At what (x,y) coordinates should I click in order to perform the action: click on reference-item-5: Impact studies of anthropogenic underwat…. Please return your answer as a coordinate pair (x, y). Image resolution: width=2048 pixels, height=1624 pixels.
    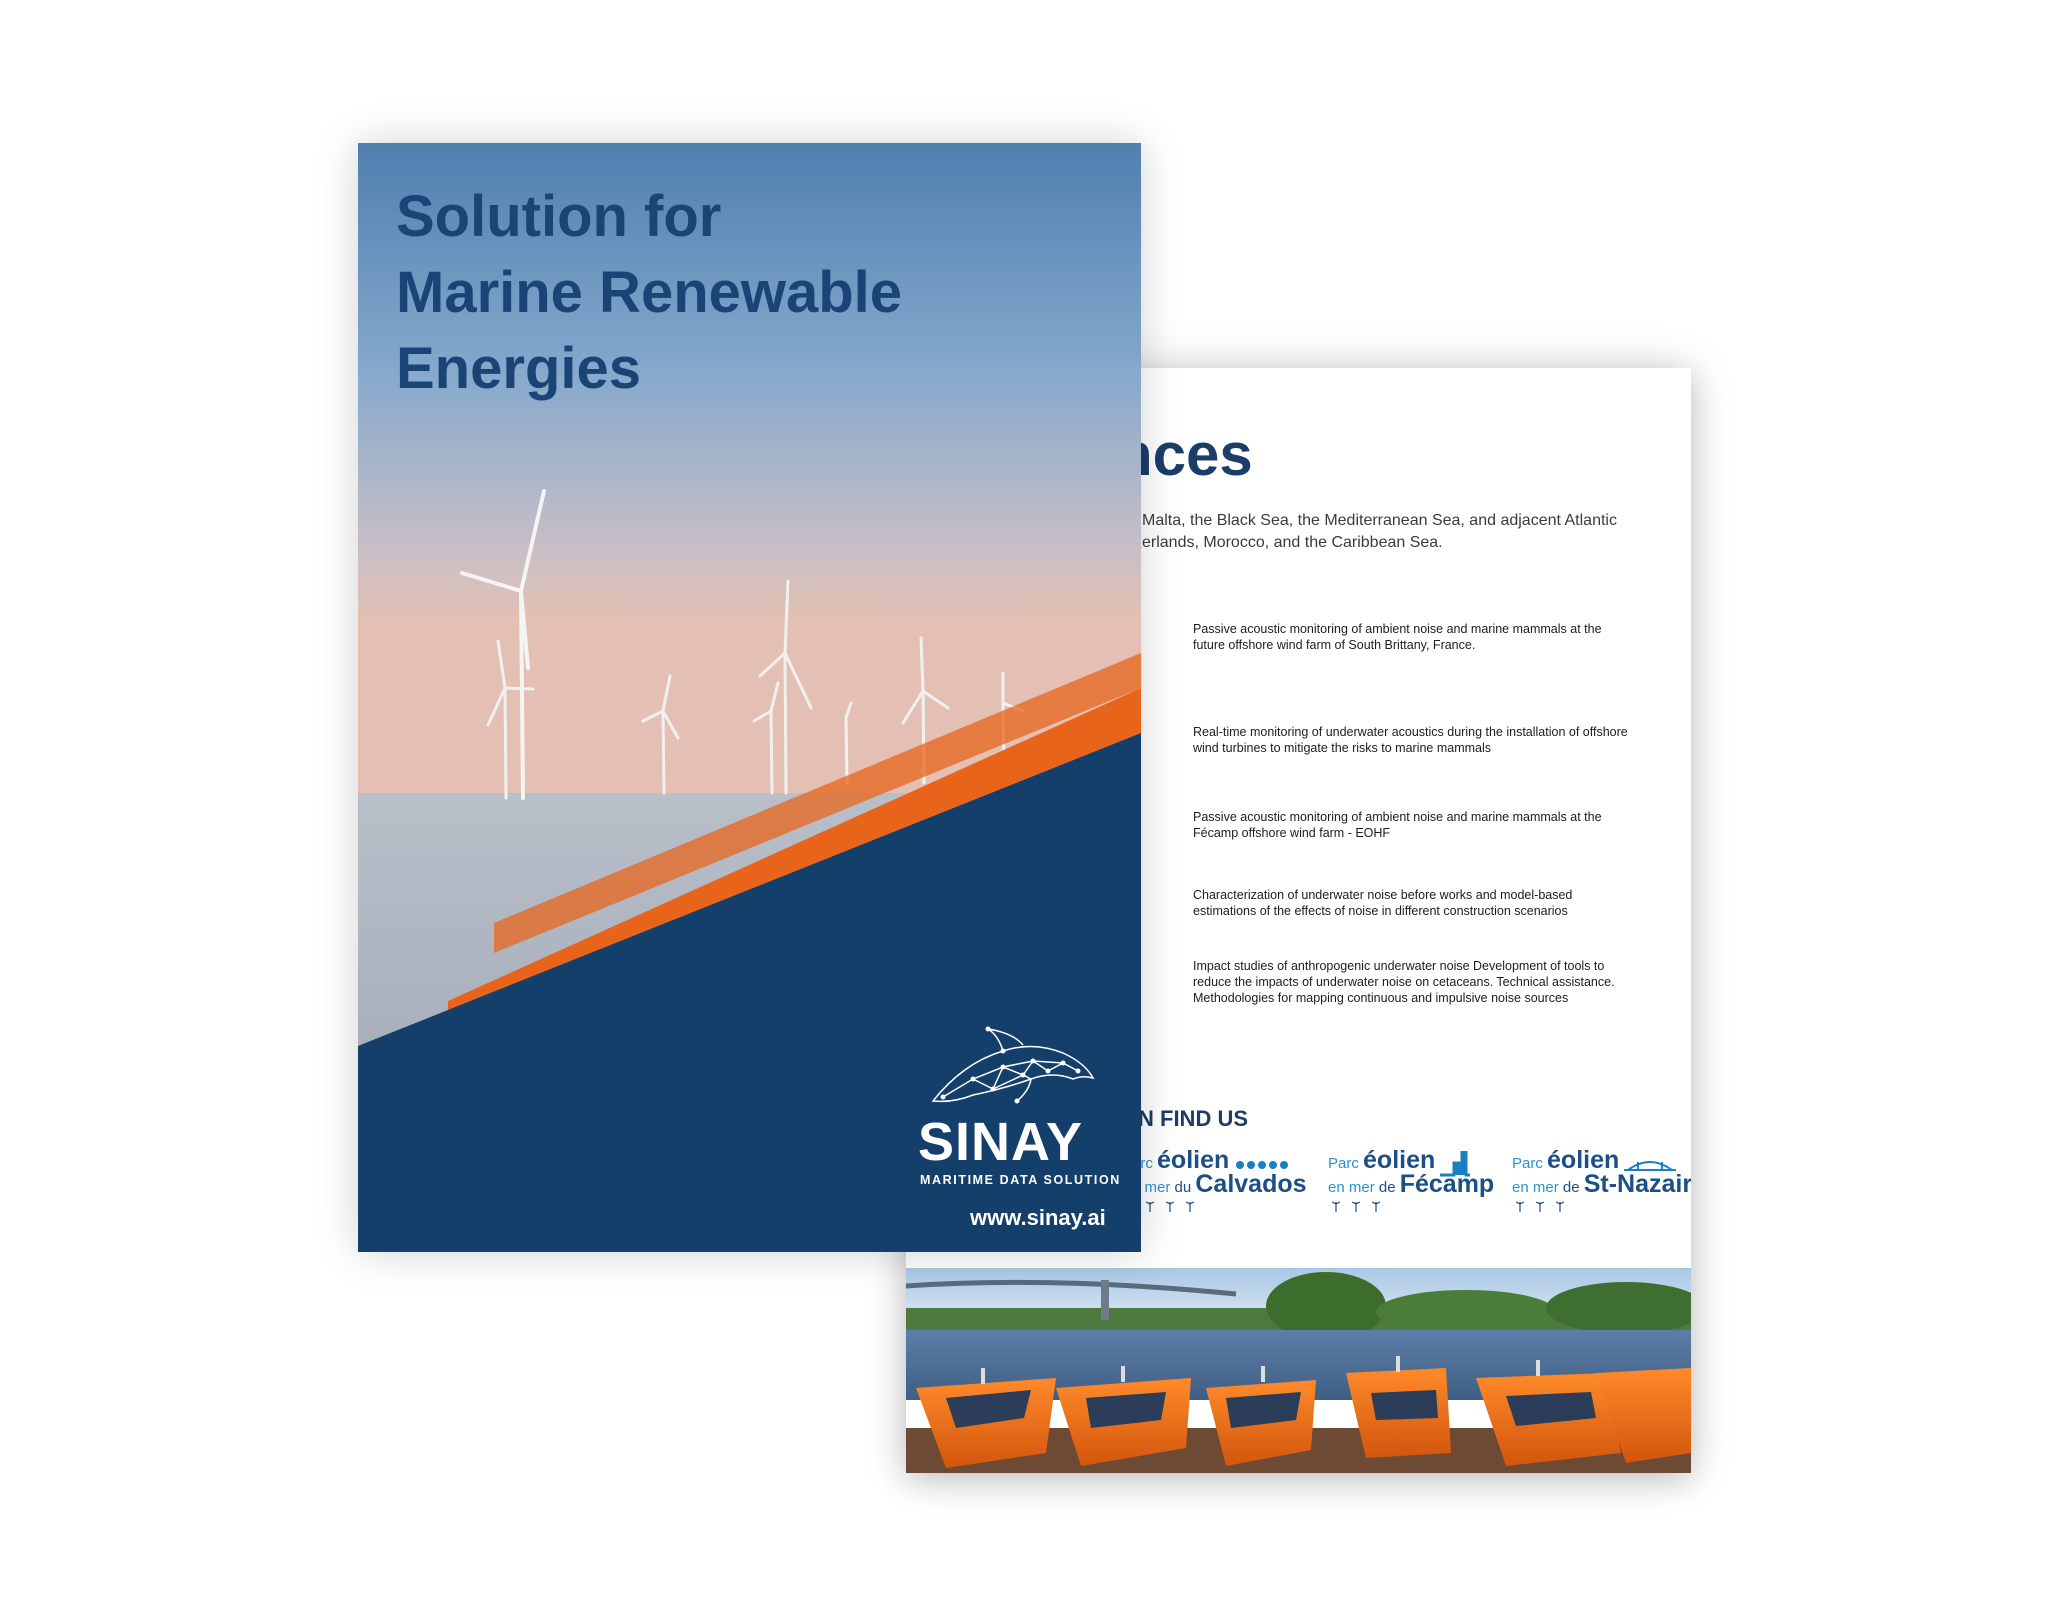
    Looking at the image, I should click on (1404, 982).